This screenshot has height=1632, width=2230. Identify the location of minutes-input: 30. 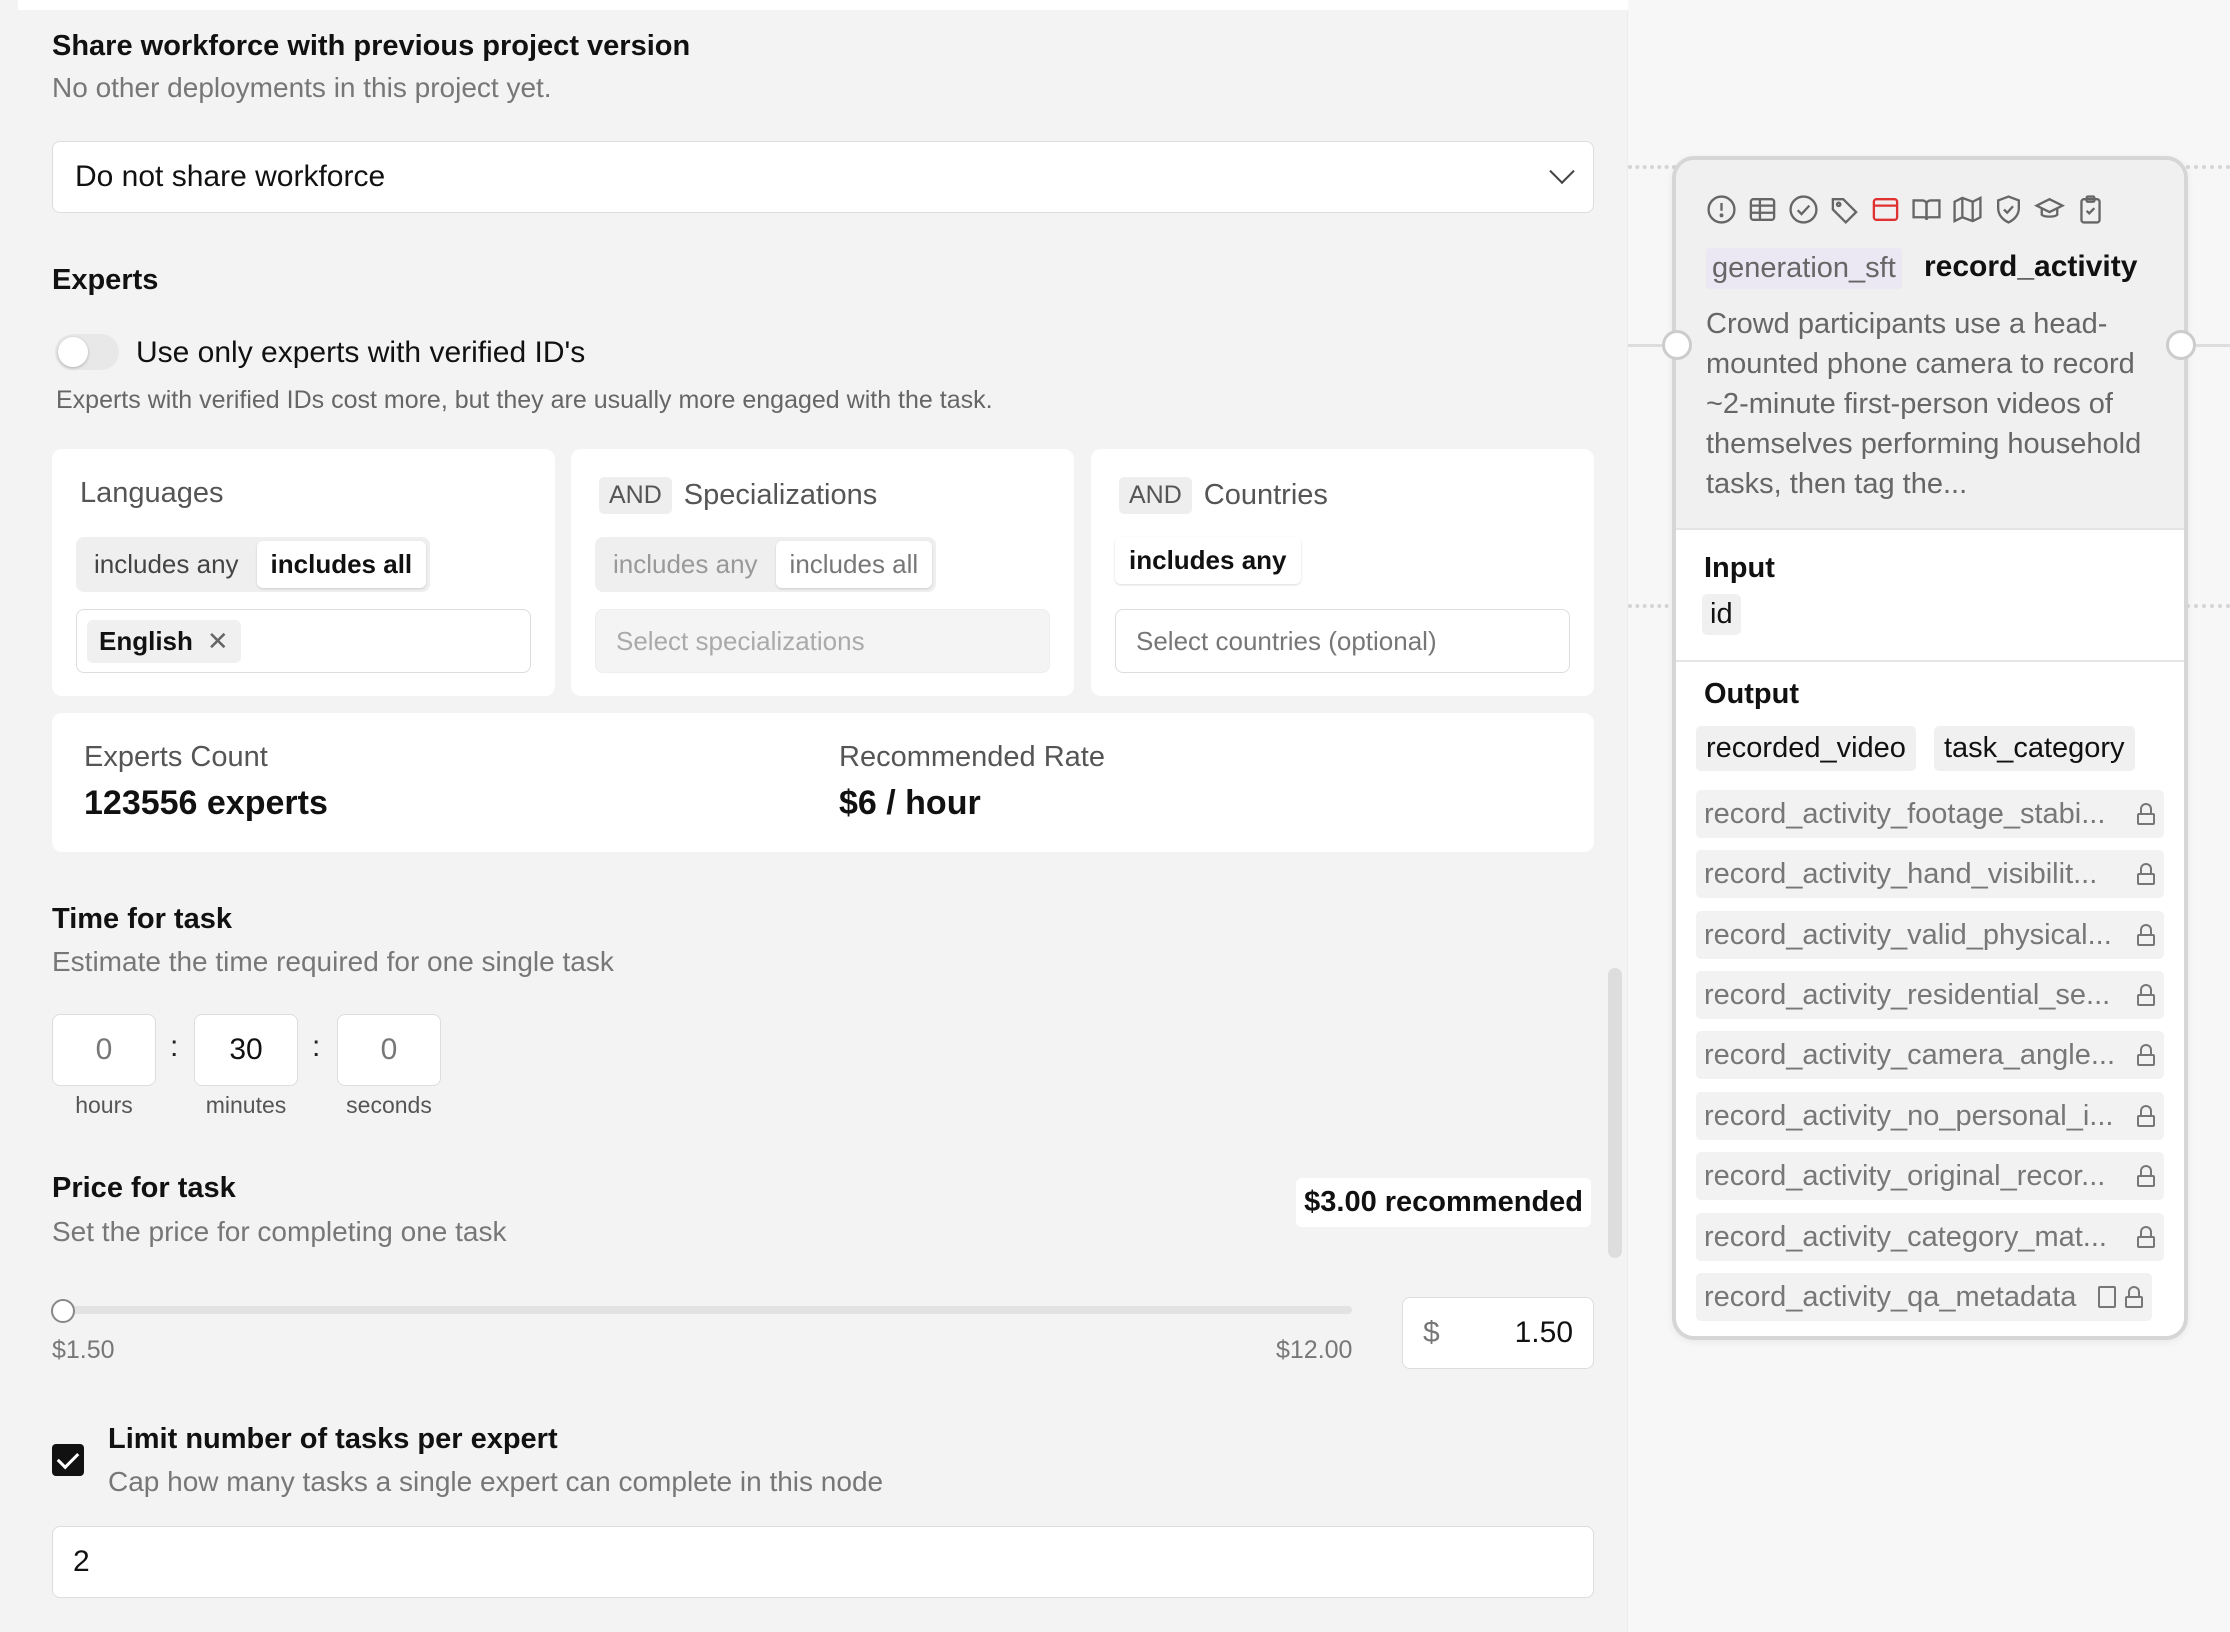
(246, 1050).